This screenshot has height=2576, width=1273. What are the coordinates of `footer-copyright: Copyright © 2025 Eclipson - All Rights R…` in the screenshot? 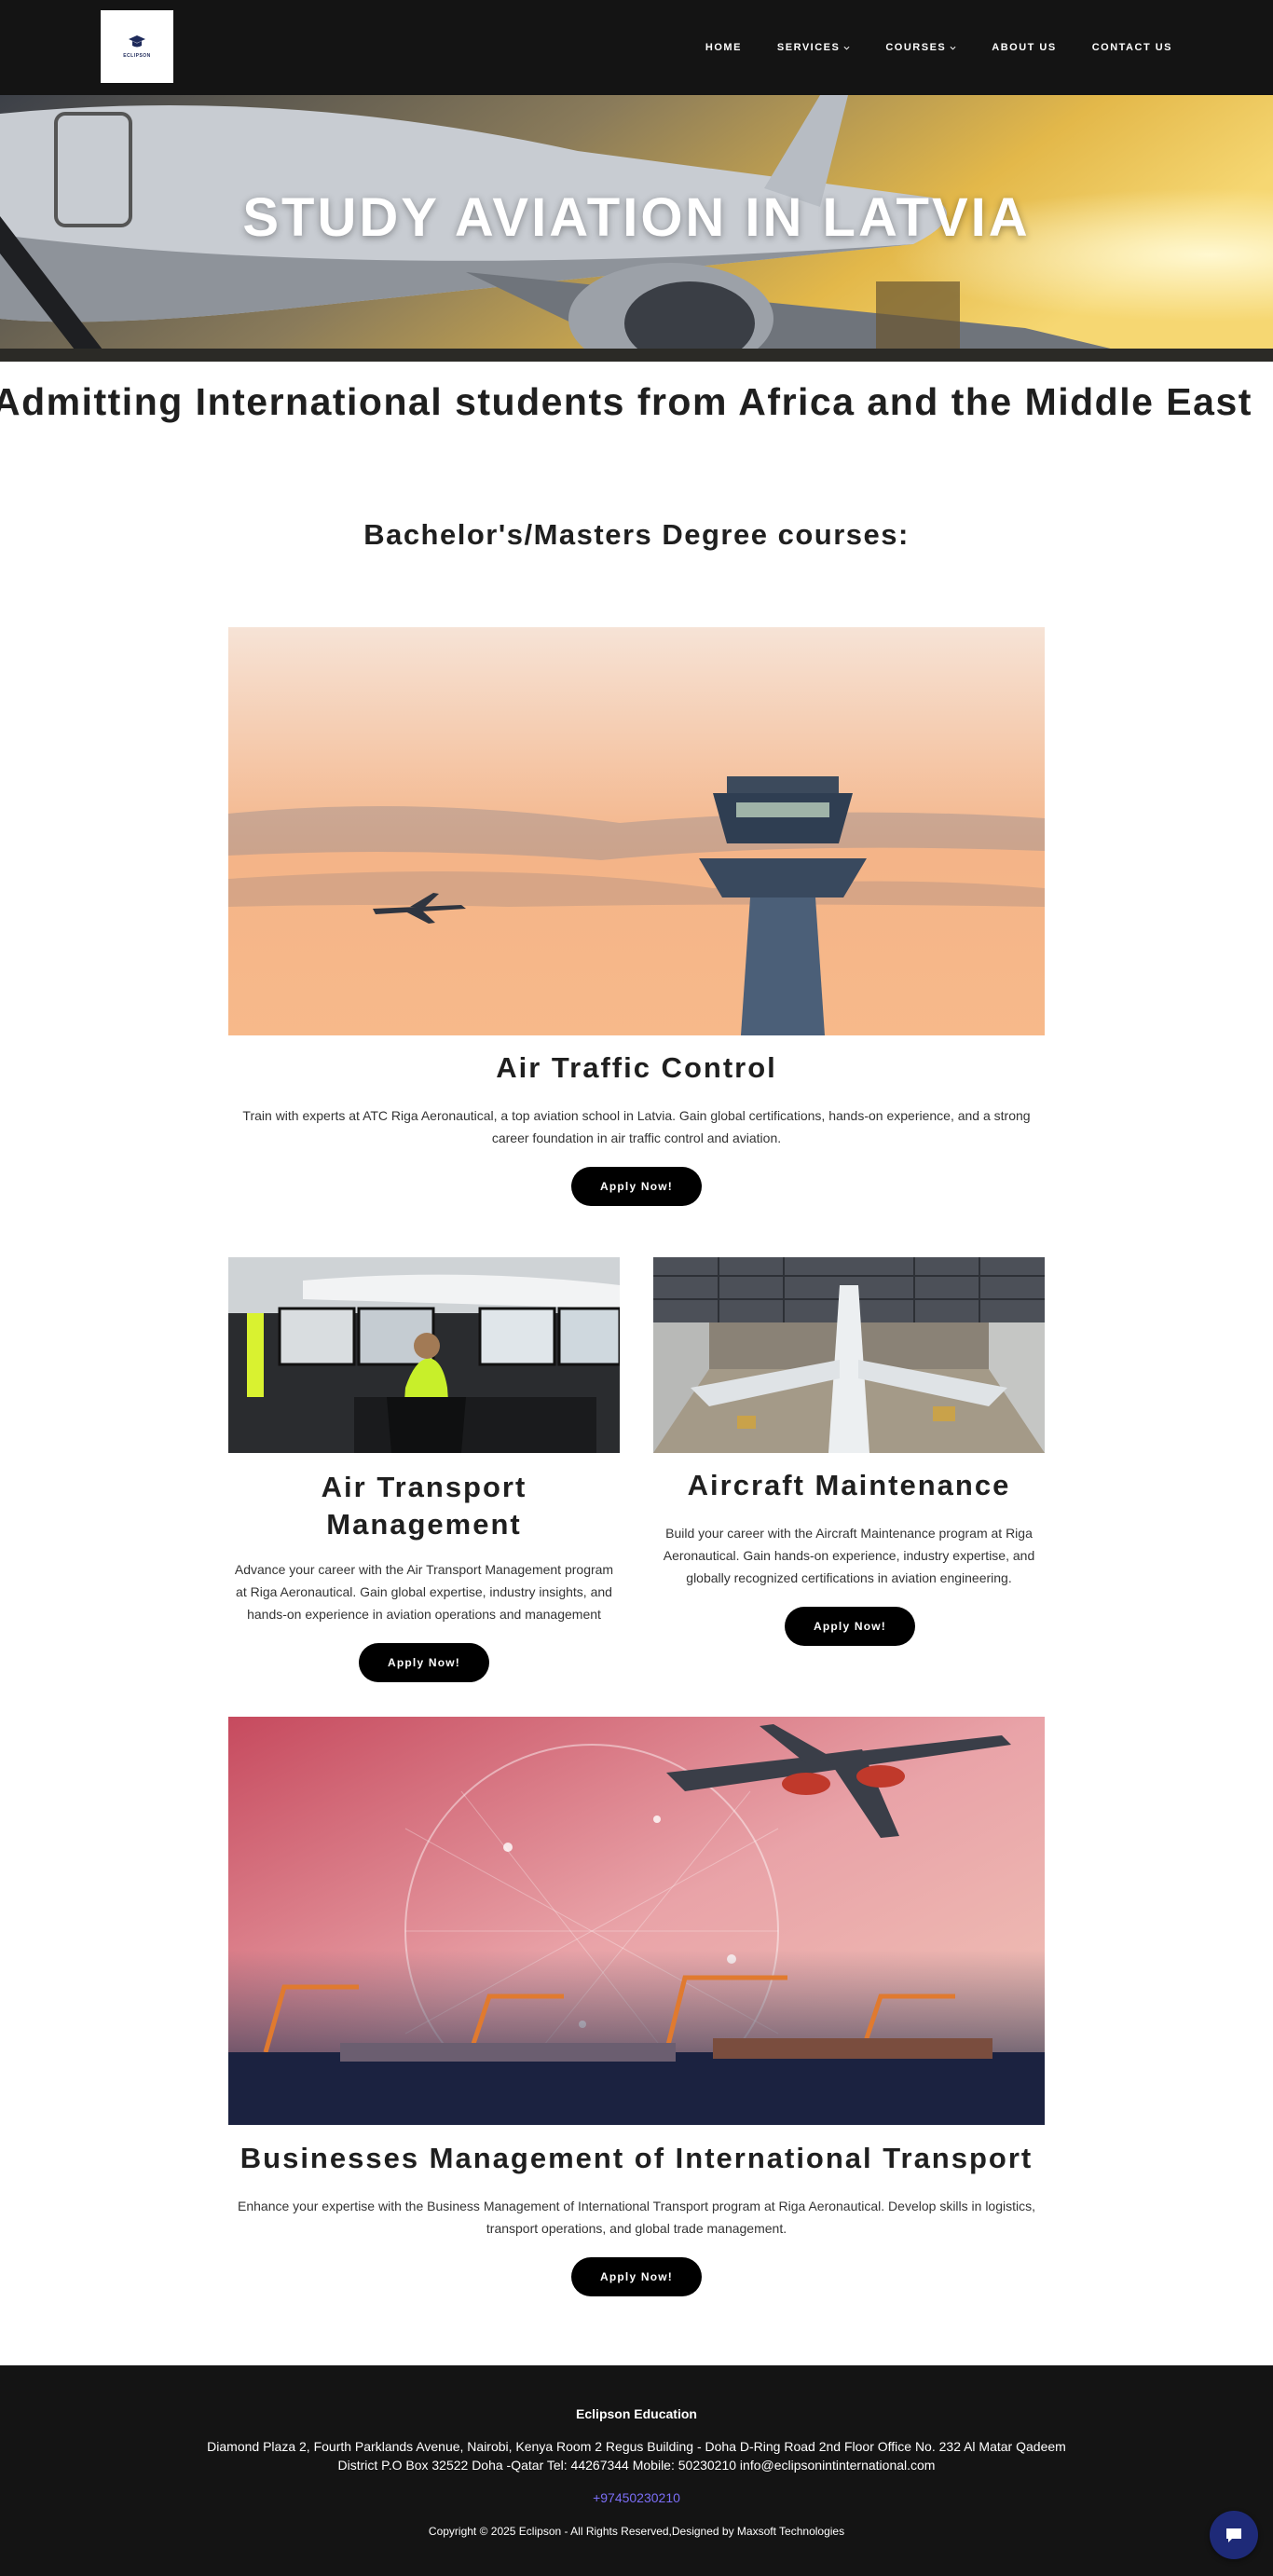 It's located at (636, 2531).